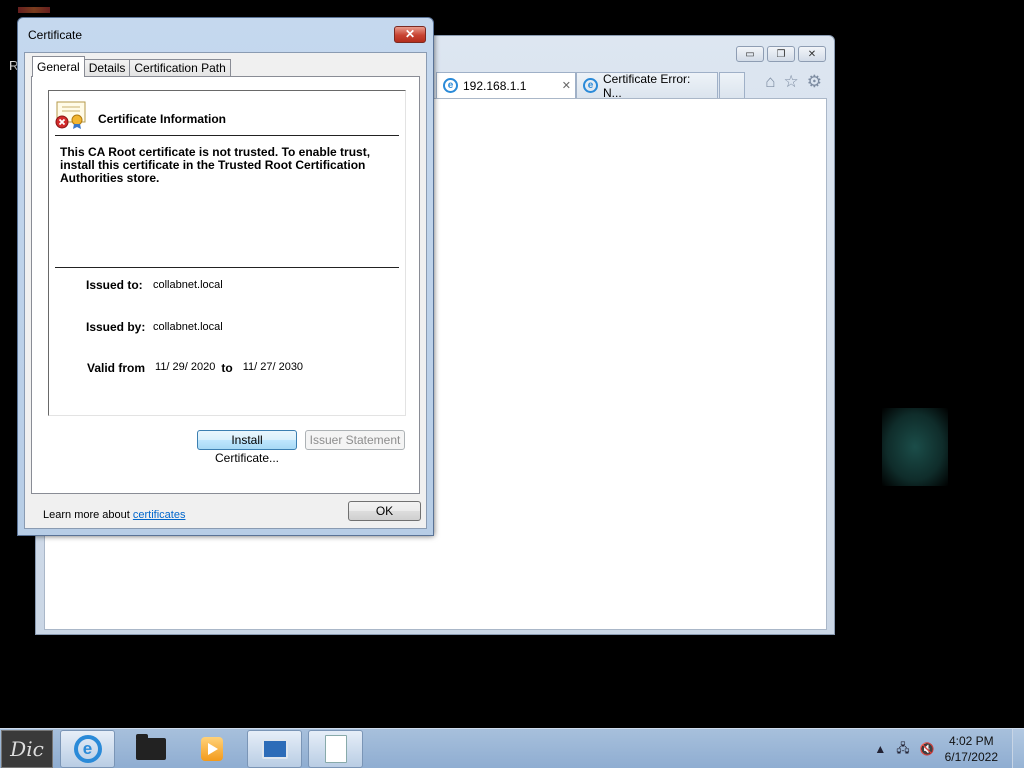 The image size is (1024, 768). What do you see at coordinates (495, 85) in the screenshot?
I see `tab-label: 192.168.1.1` at bounding box center [495, 85].